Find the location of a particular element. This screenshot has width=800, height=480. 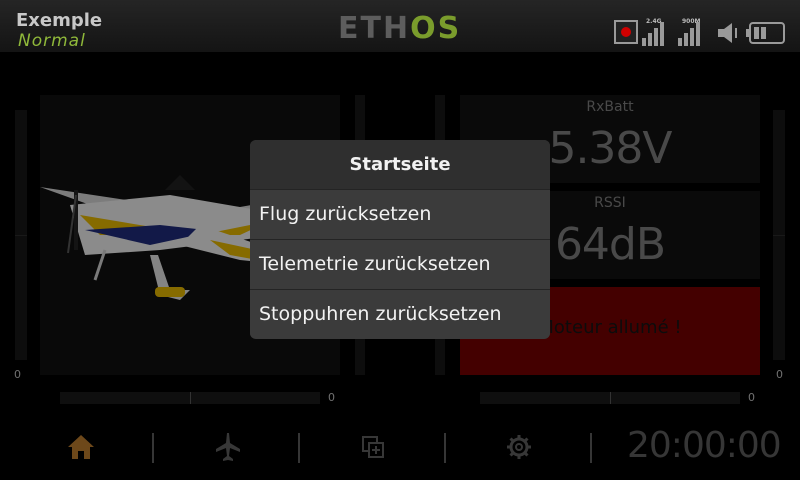

battery-icon is located at coordinates (765, 33).